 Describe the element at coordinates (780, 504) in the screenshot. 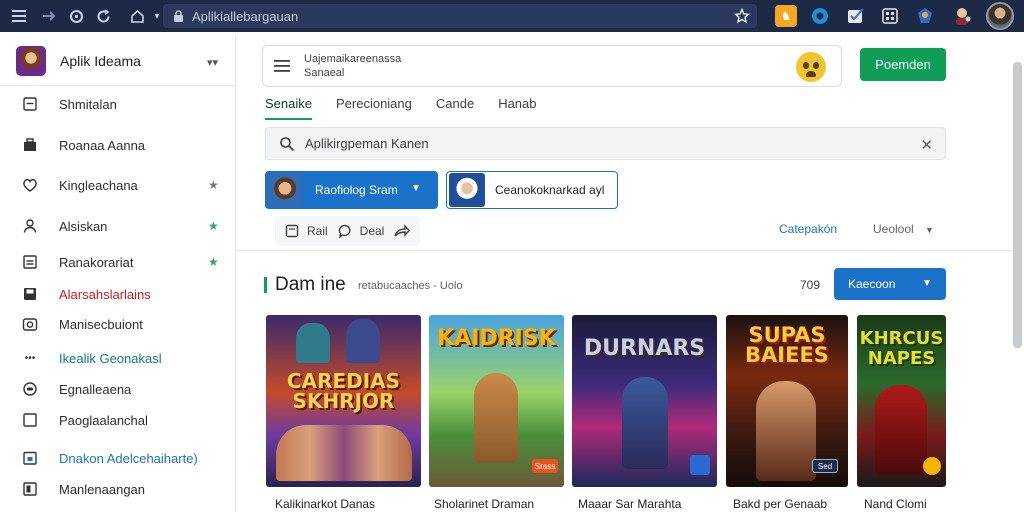

I see `game-title: Bakd per Genaab` at that location.